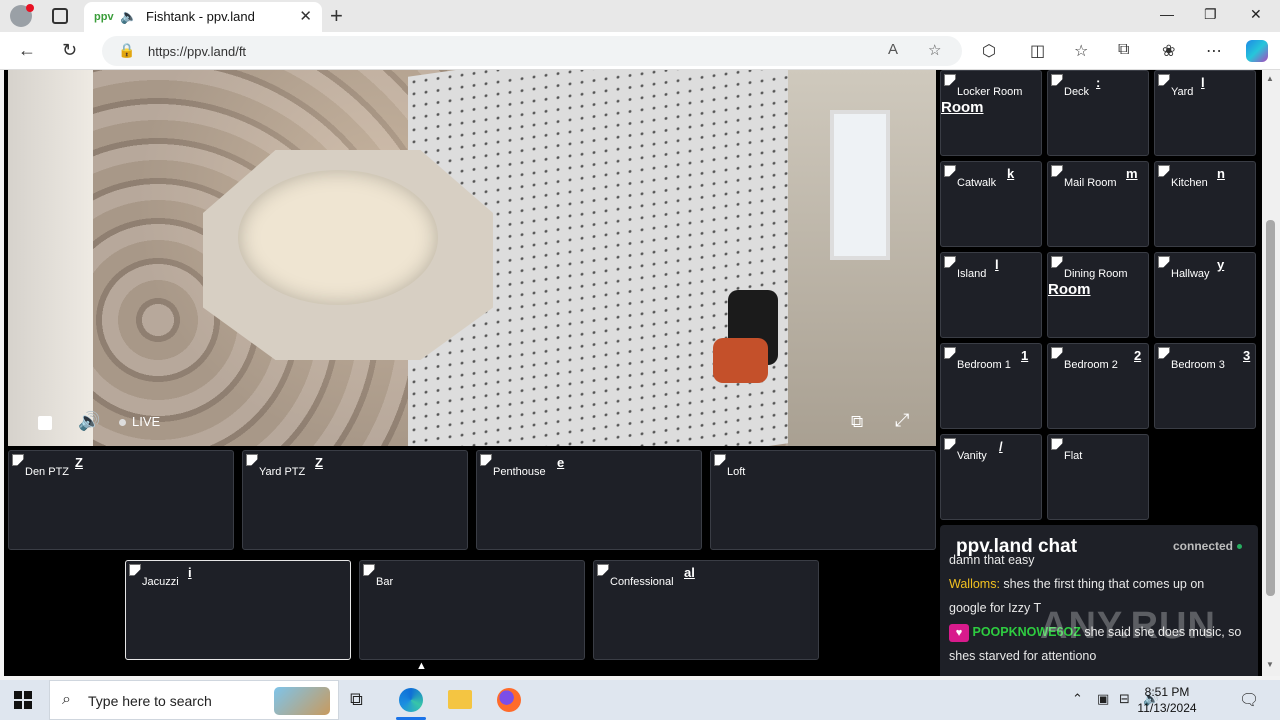 The height and width of the screenshot is (720, 1280). I want to click on favorites-icon: ☆, so click(1081, 51).